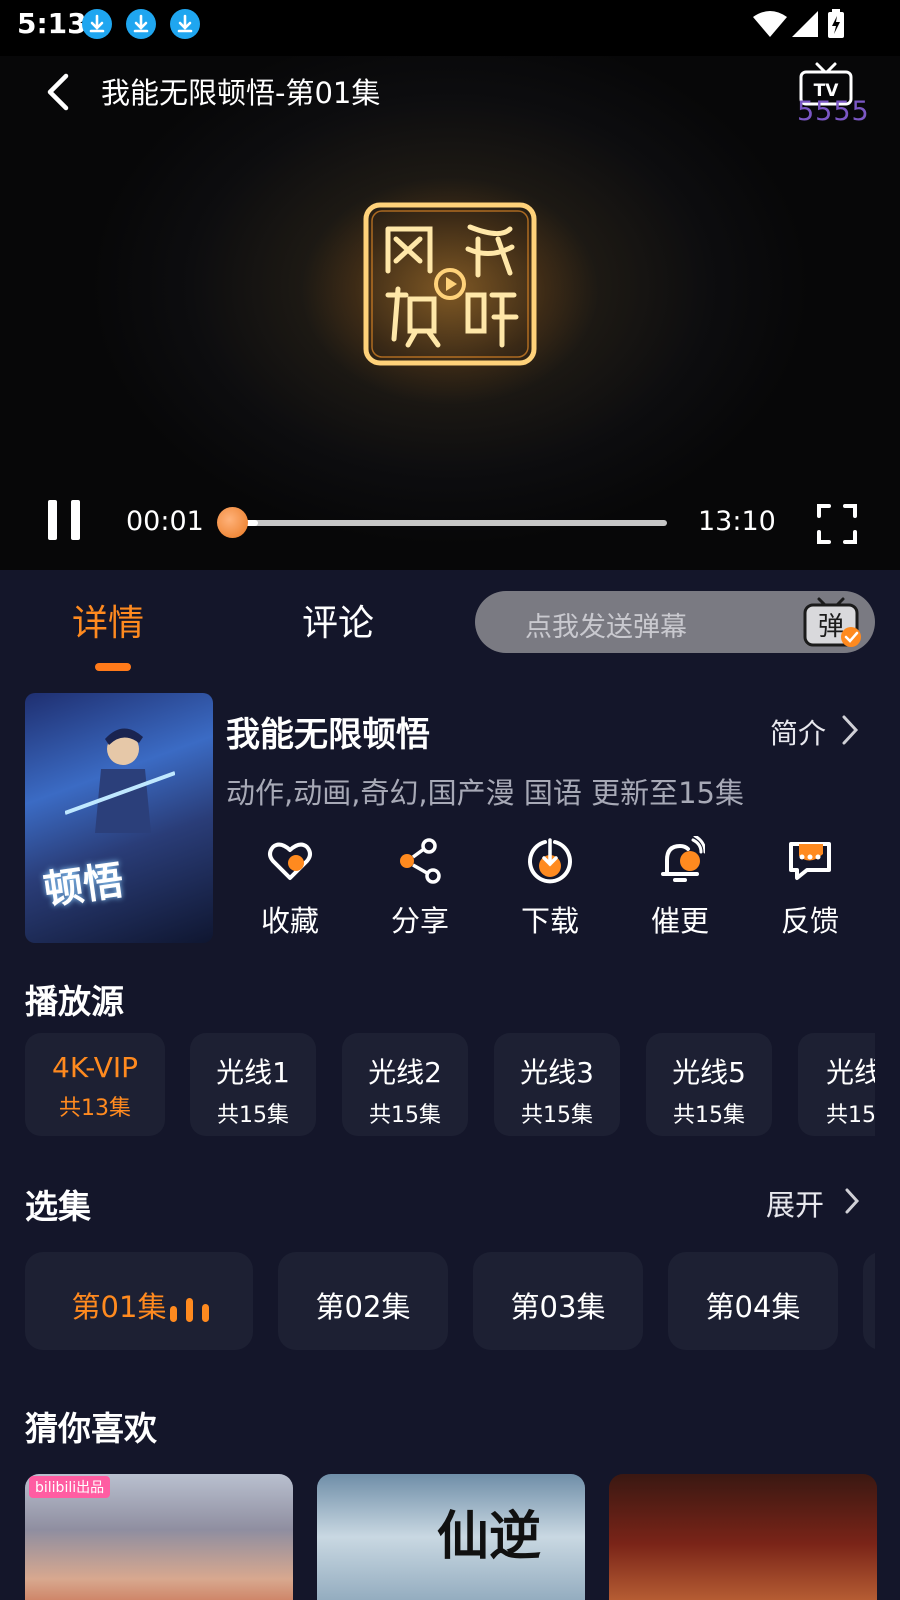 The width and height of the screenshot is (900, 1600). Describe the element at coordinates (850, 1115) in the screenshot. I see `source-count: 共15` at that location.